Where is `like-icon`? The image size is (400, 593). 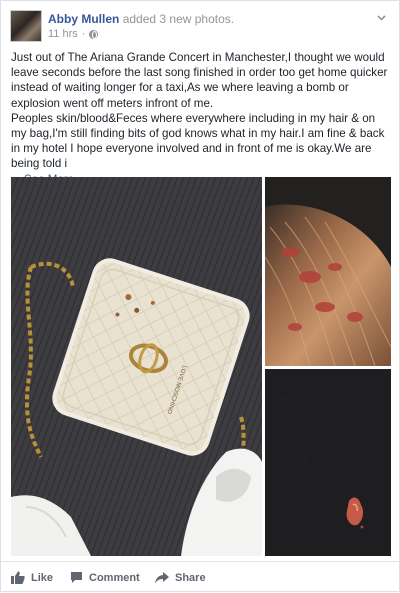
like-icon is located at coordinates (18, 577).